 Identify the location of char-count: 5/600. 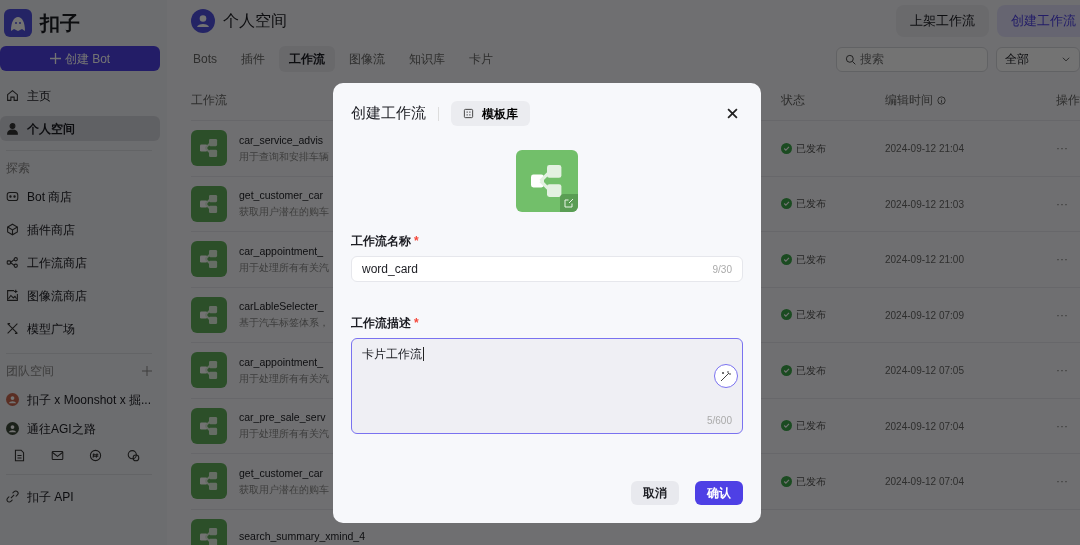
(719, 421).